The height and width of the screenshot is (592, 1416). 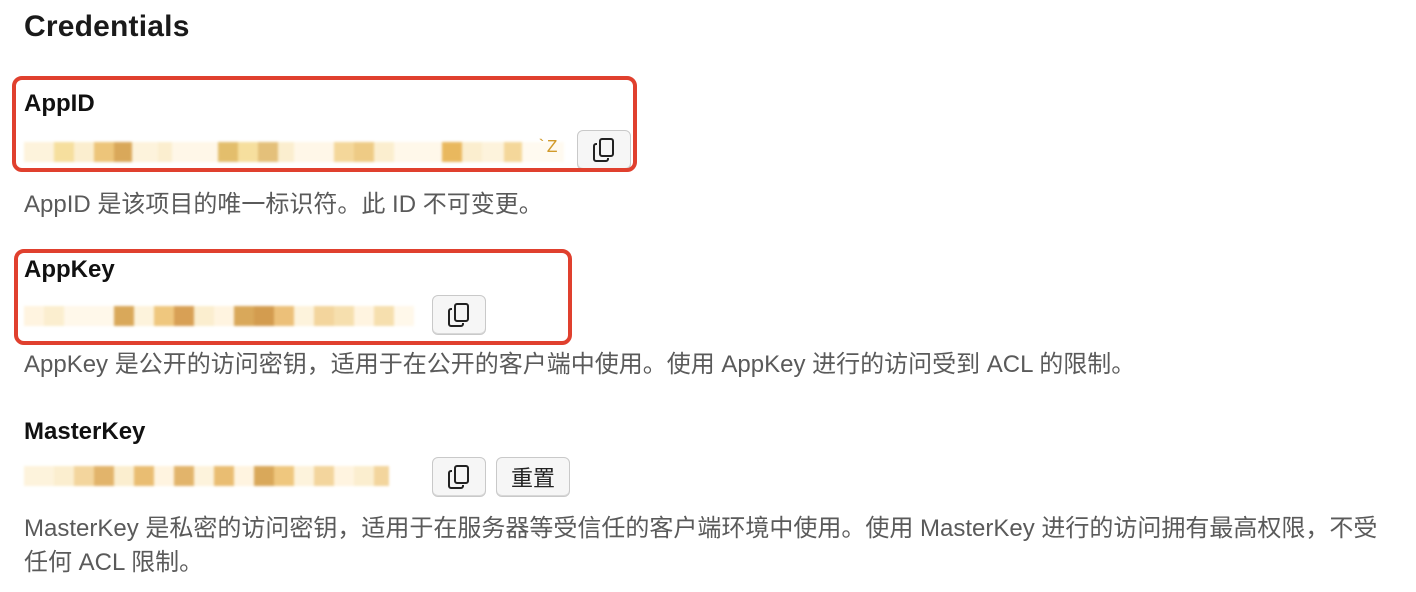 I want to click on appid-masked-suffix: `Z, so click(x=547, y=148).